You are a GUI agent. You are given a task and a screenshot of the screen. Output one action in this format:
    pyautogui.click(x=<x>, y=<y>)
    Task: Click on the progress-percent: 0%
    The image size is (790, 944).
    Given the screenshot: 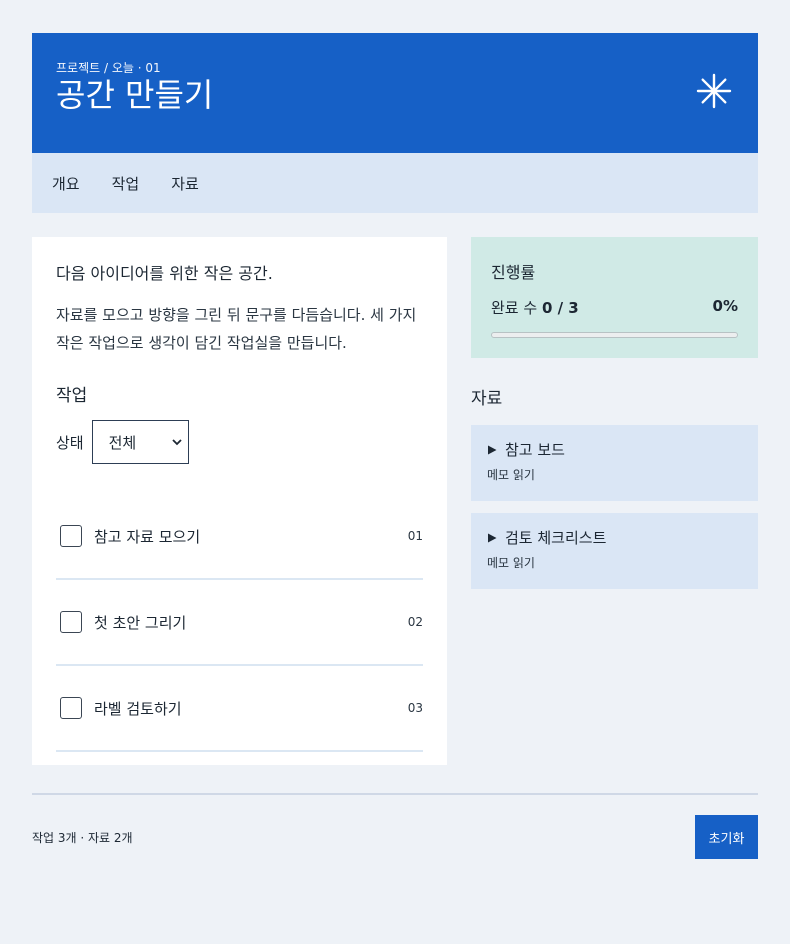 What is the action you would take?
    pyautogui.click(x=725, y=306)
    